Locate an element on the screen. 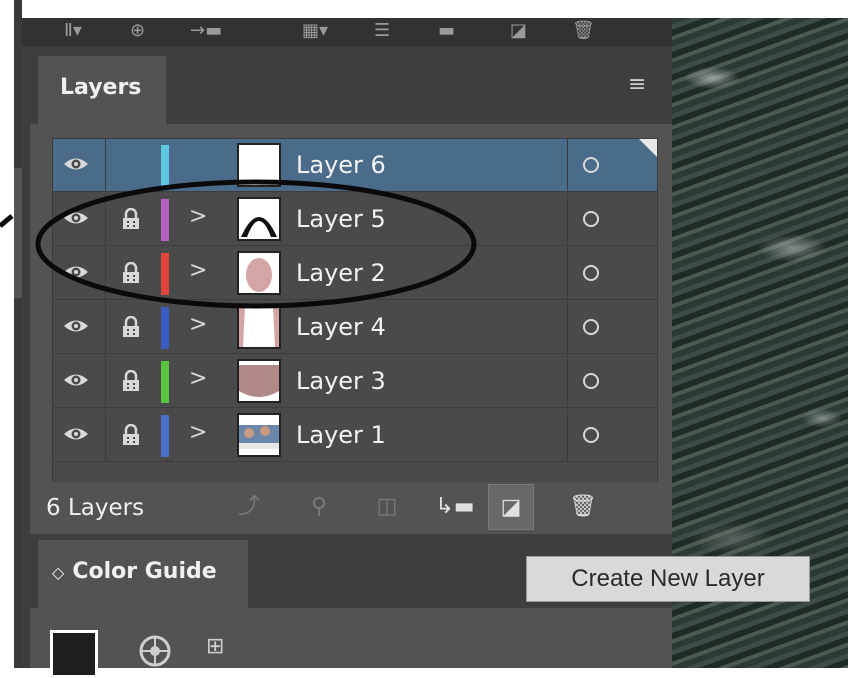 Image resolution: width=848 pixels, height=678 pixels. rectangle-tool-icon: ▬ is located at coordinates (446, 31).